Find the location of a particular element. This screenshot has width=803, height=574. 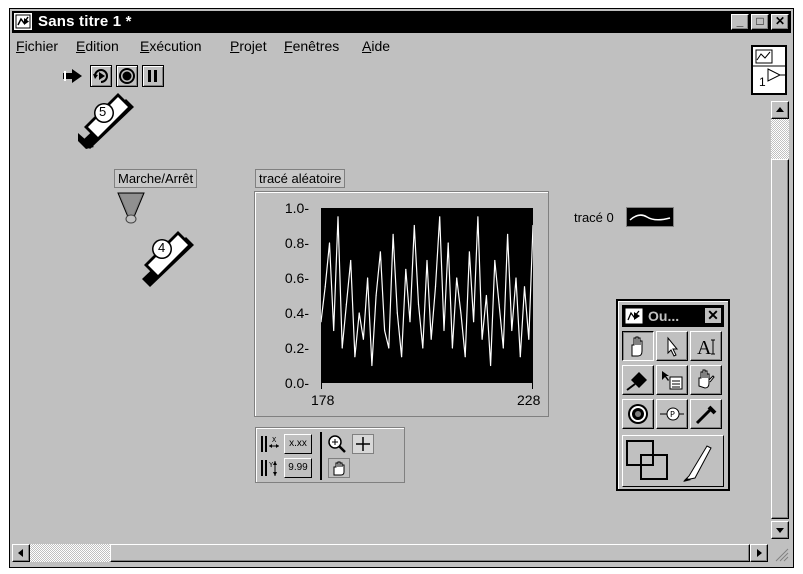

title-bar: Sans titre 1 * _ □ ✕ is located at coordinates (401, 22).